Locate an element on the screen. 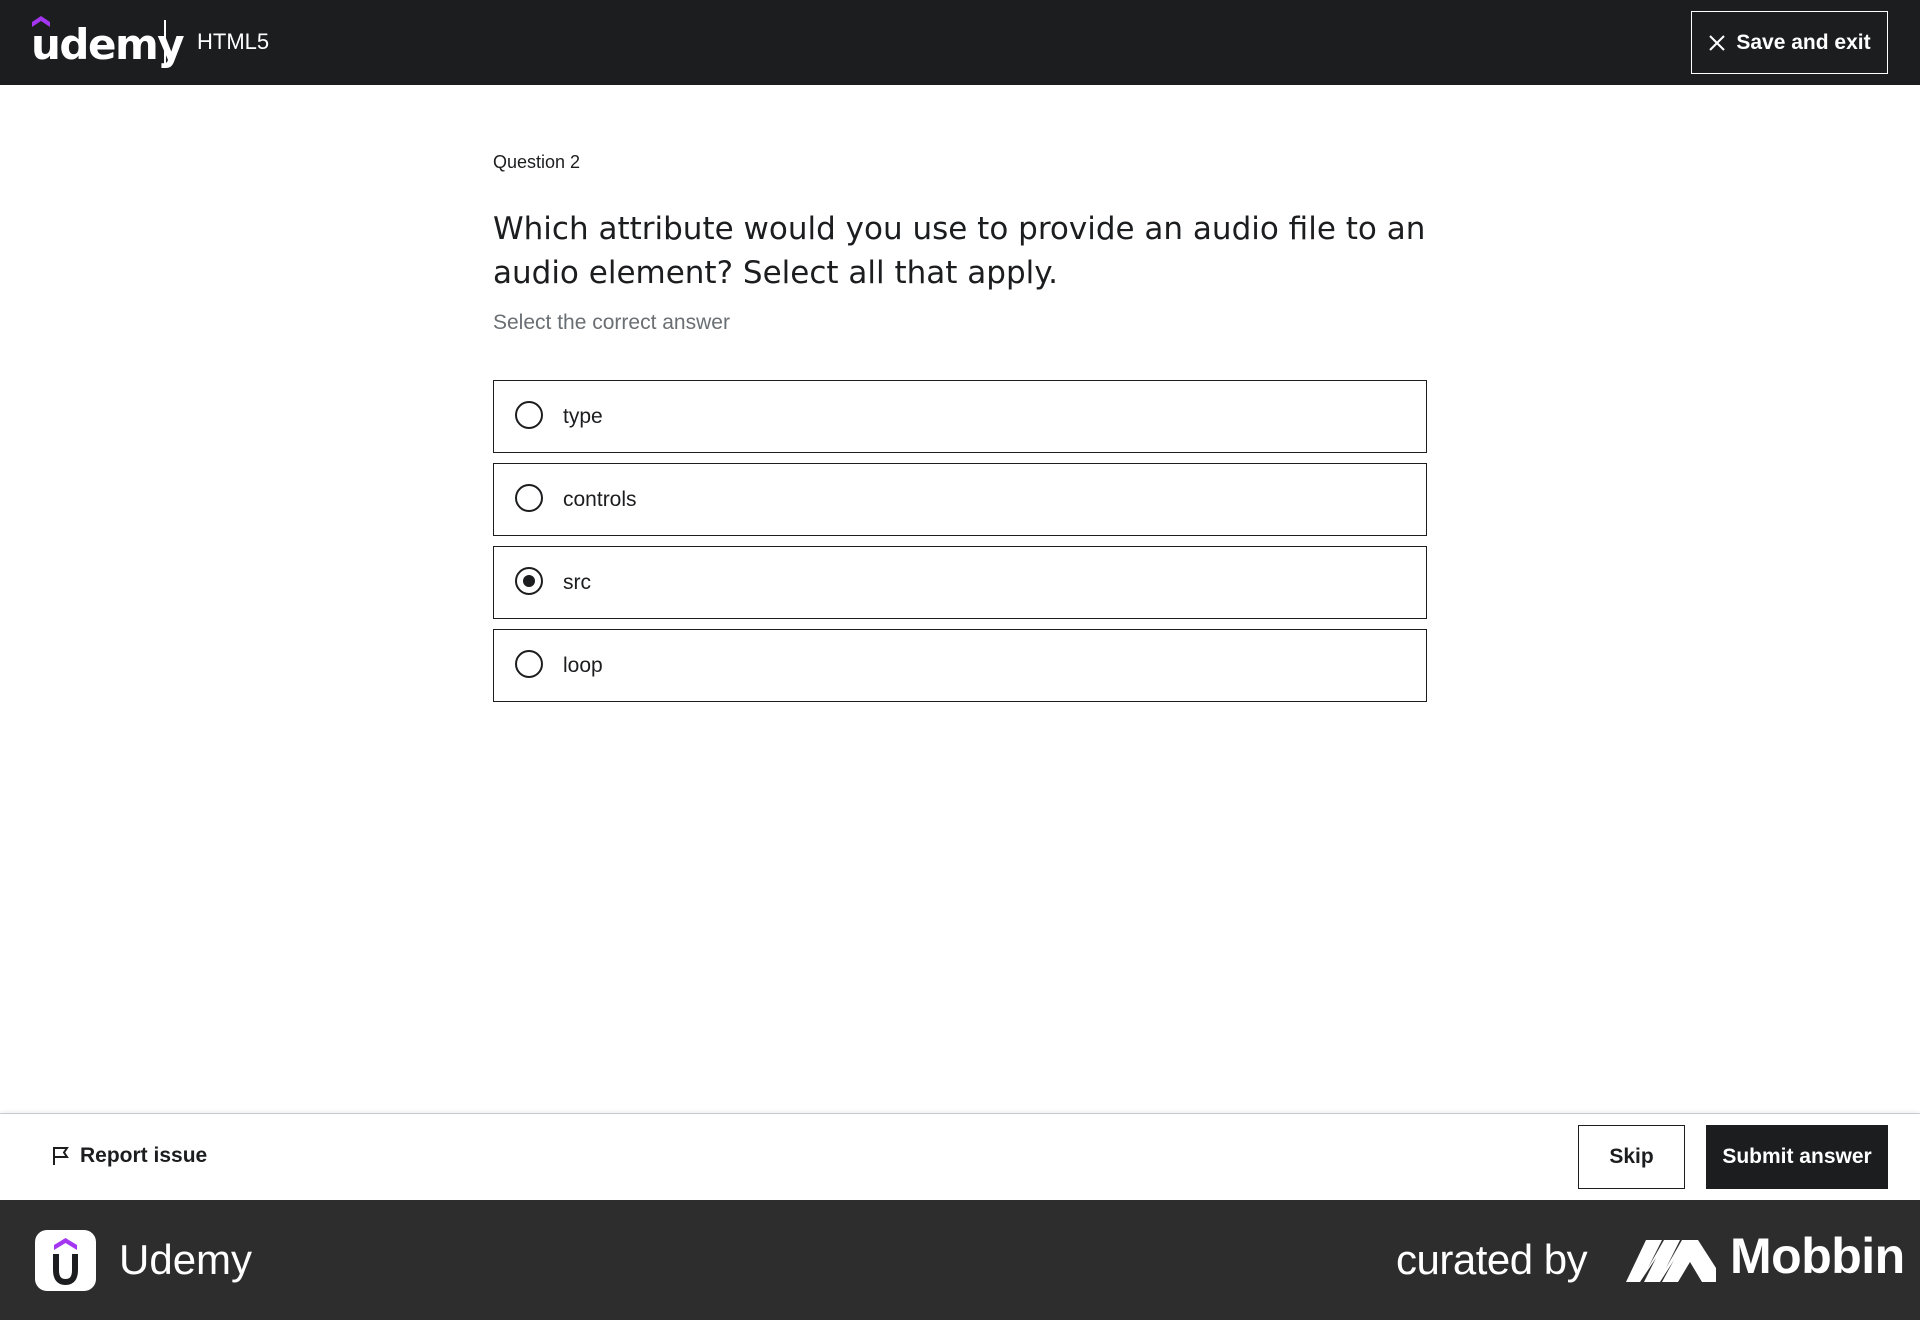  header-divider is located at coordinates (165, 42).